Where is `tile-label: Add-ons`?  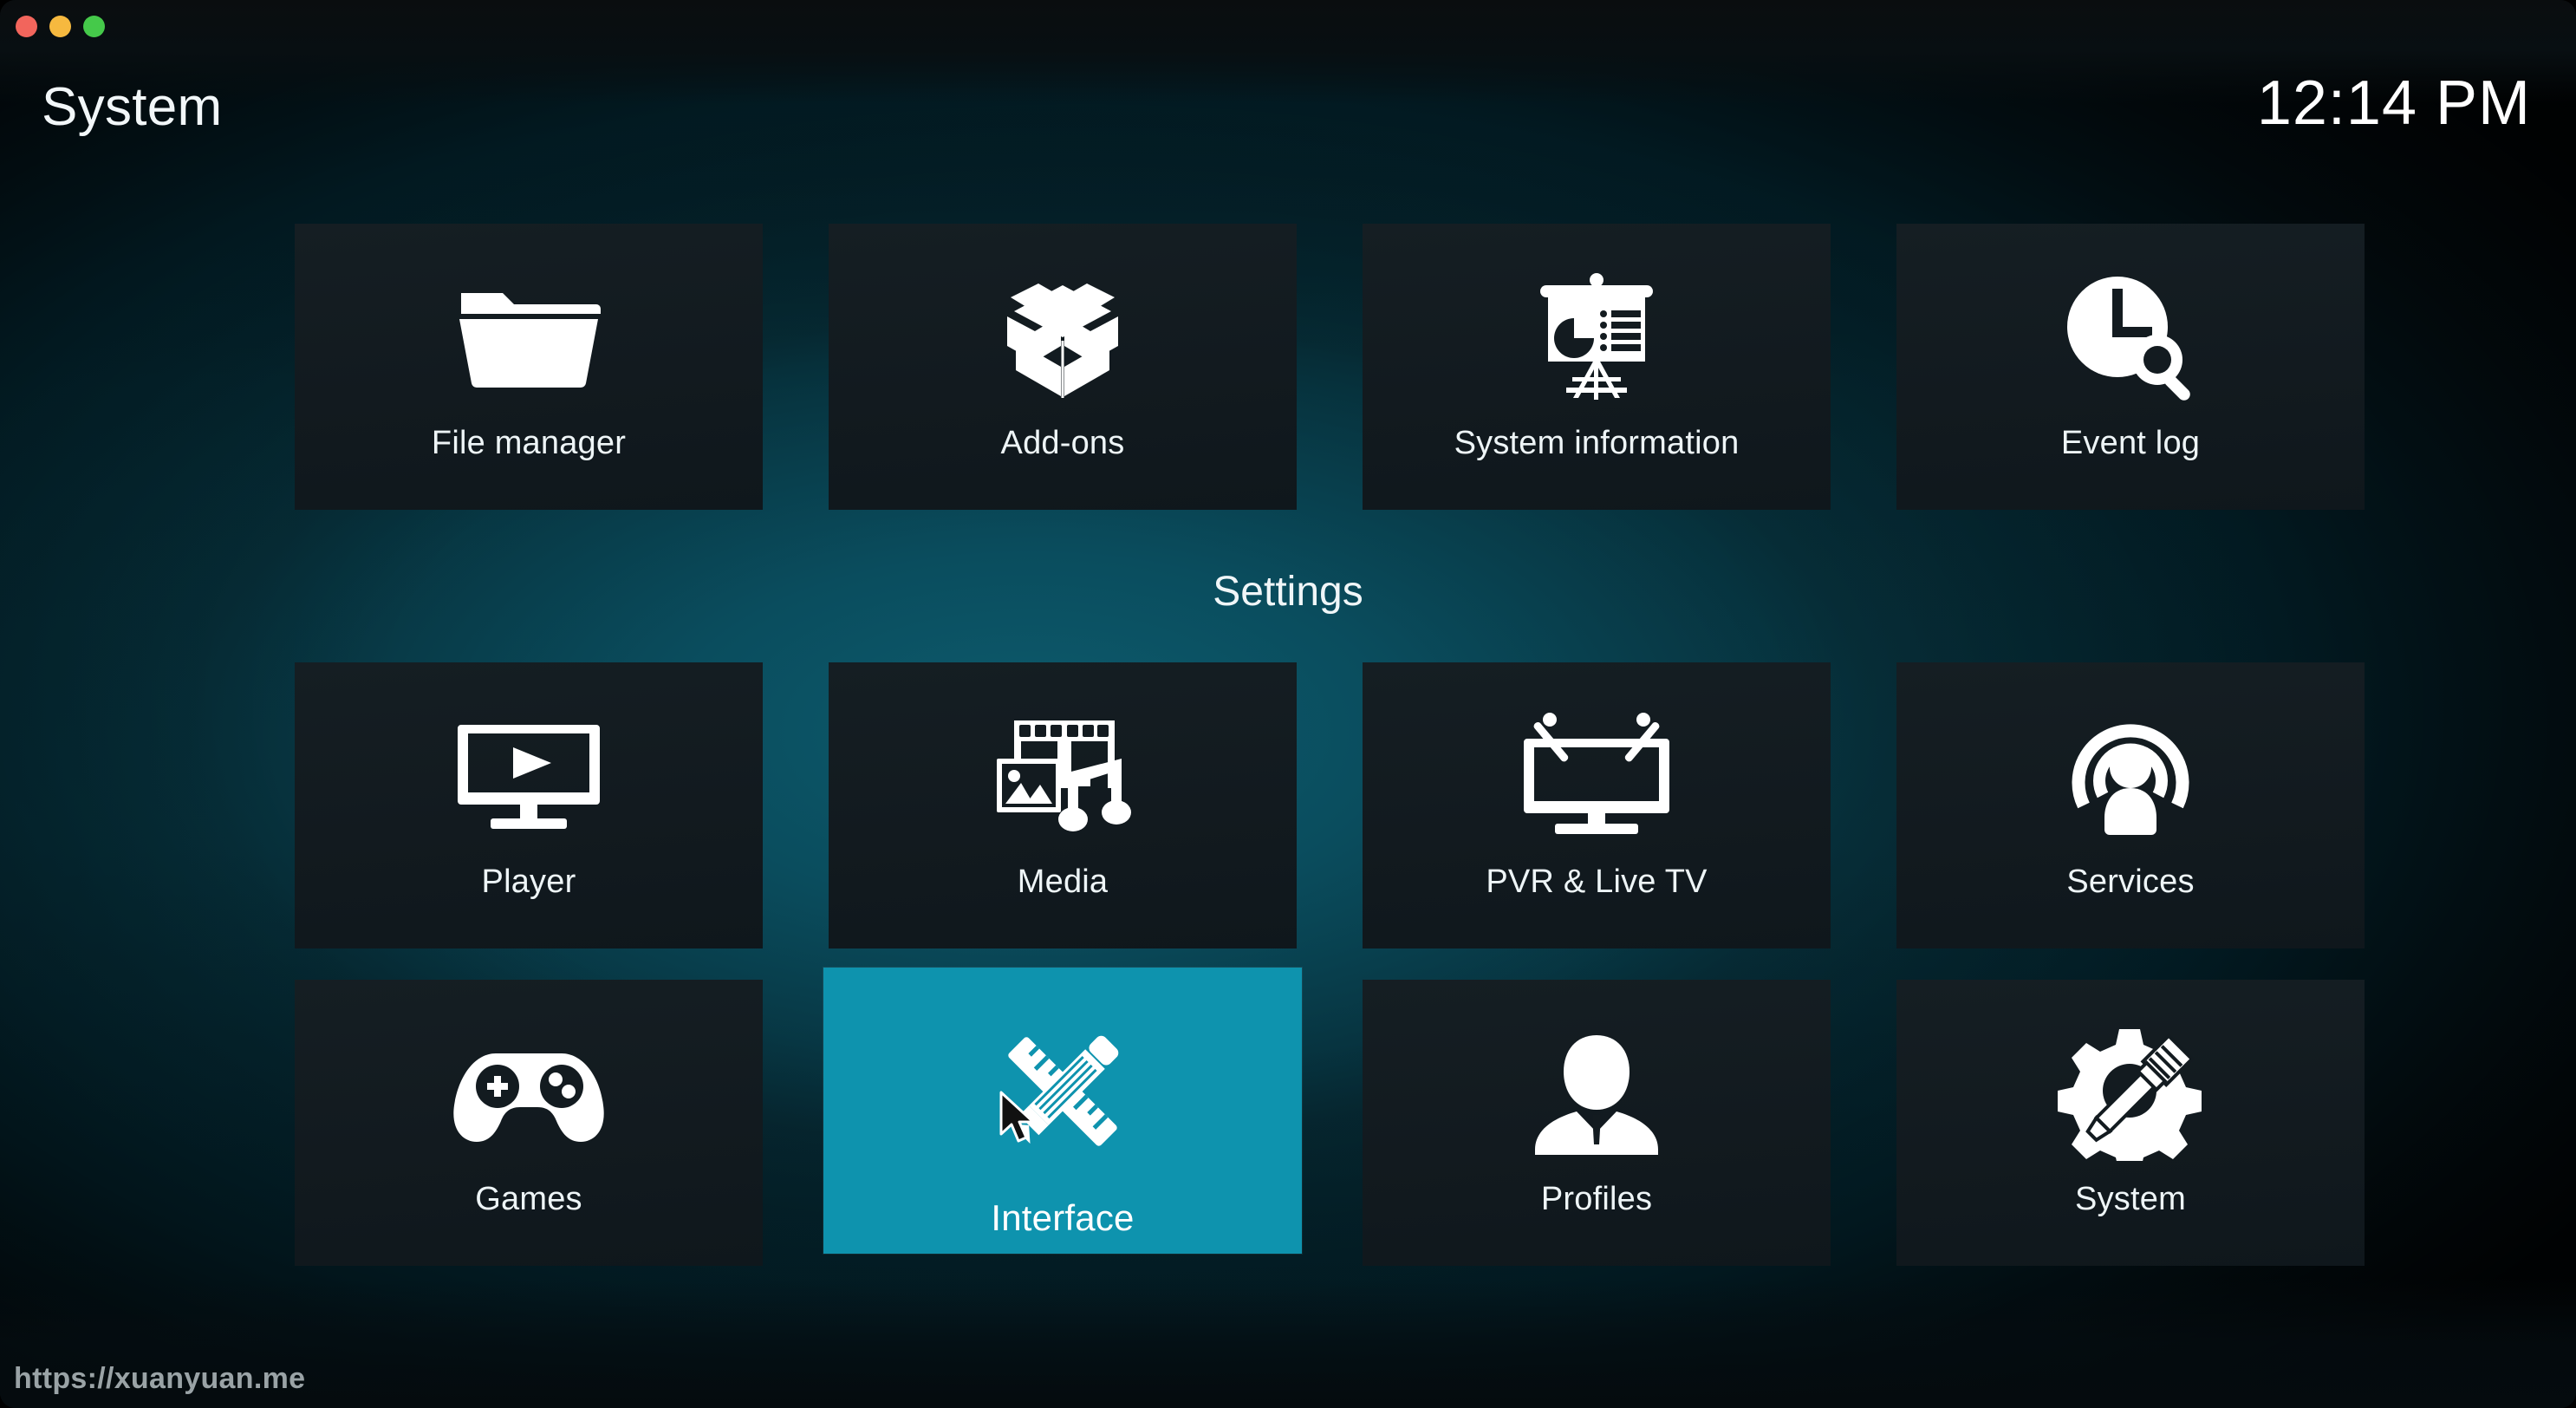
tile-label: Add-ons is located at coordinates (1062, 443).